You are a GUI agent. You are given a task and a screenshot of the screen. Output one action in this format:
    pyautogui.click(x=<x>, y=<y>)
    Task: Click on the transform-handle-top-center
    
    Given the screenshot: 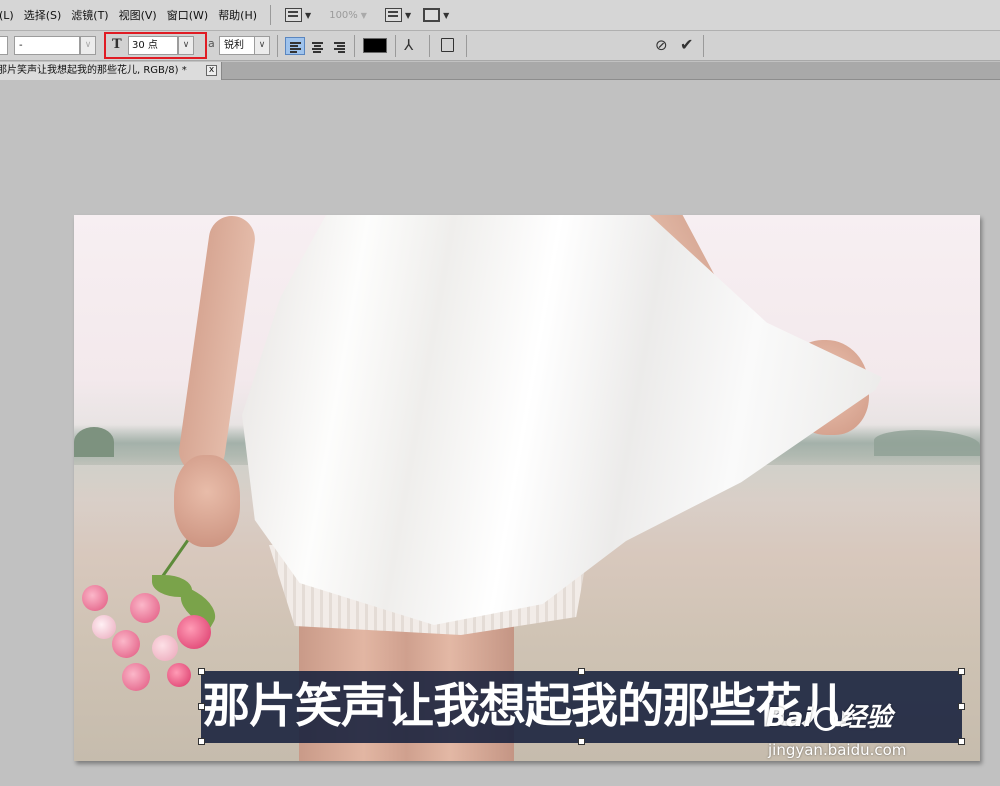 What is the action you would take?
    pyautogui.click(x=581, y=671)
    